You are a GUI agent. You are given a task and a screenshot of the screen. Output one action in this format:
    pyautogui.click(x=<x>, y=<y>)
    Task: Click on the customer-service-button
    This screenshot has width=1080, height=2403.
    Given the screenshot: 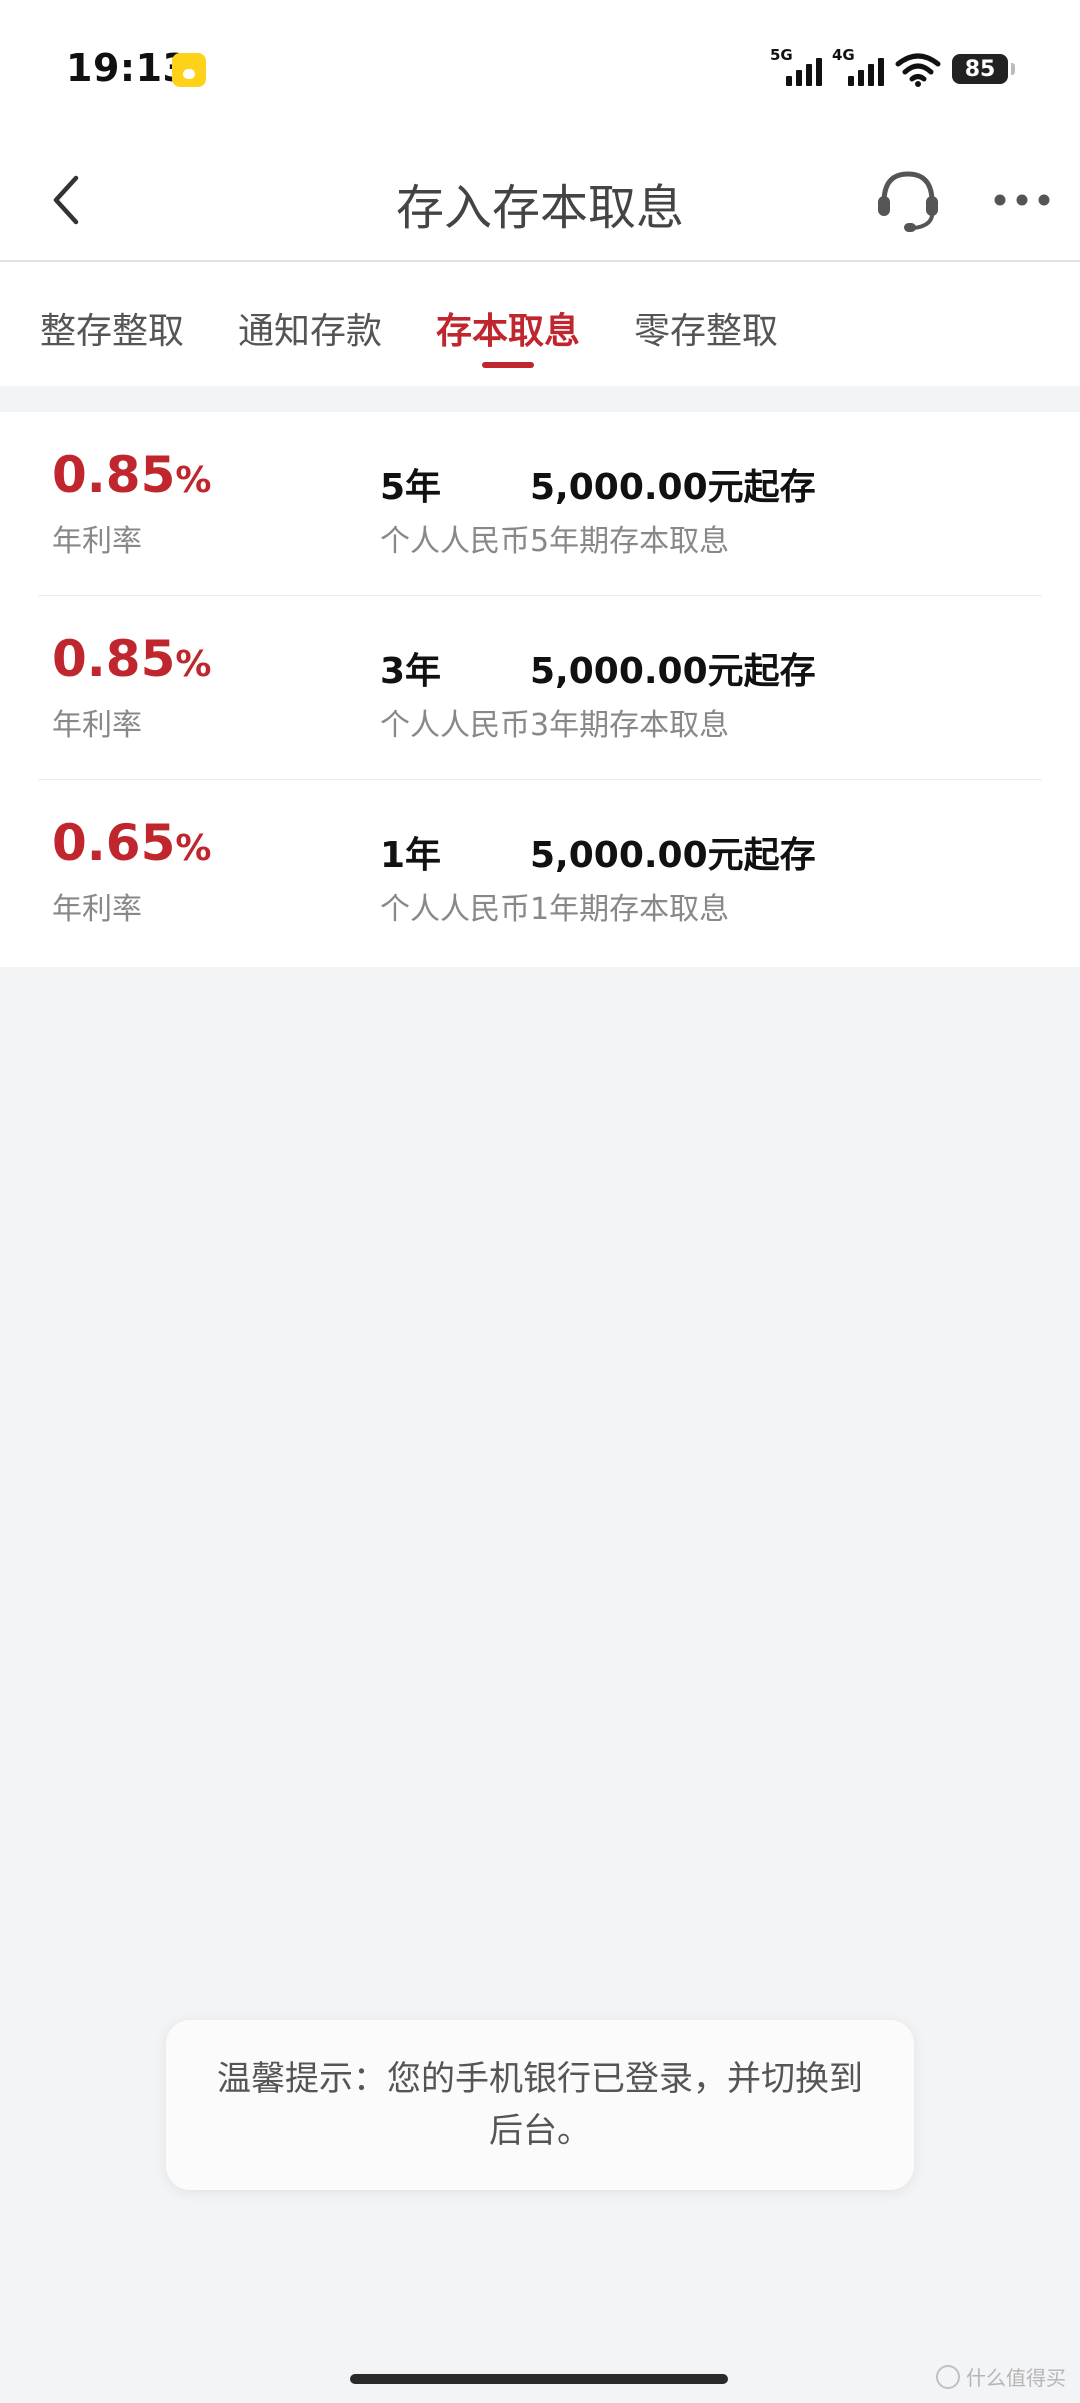 What is the action you would take?
    pyautogui.click(x=908, y=200)
    